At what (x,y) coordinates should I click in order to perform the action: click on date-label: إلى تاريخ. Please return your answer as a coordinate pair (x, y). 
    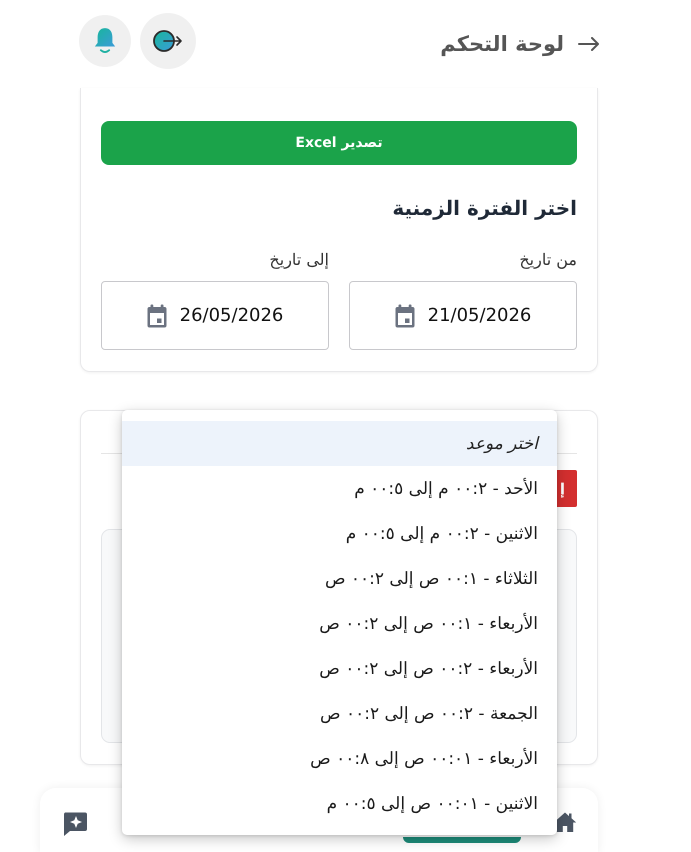
    Looking at the image, I should click on (299, 260).